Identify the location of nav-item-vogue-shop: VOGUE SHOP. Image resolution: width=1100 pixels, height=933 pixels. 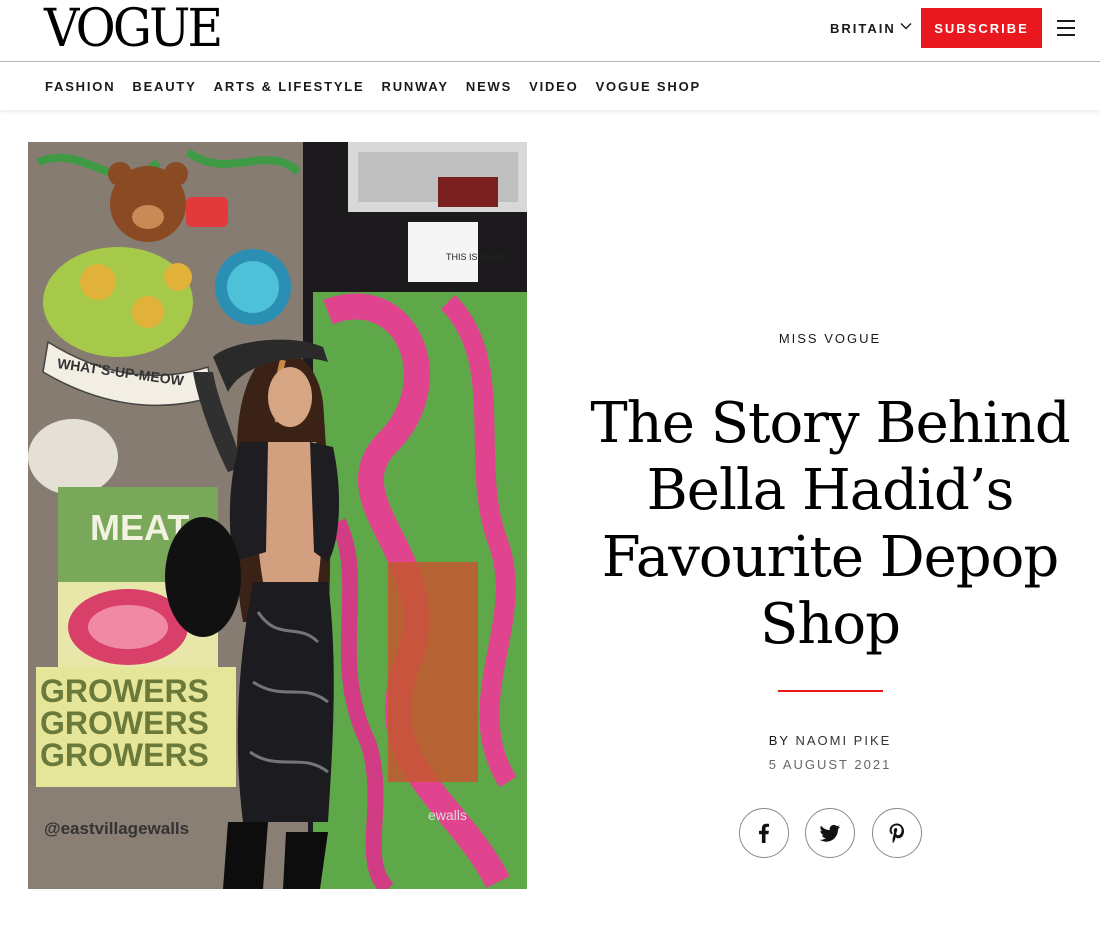
(648, 86).